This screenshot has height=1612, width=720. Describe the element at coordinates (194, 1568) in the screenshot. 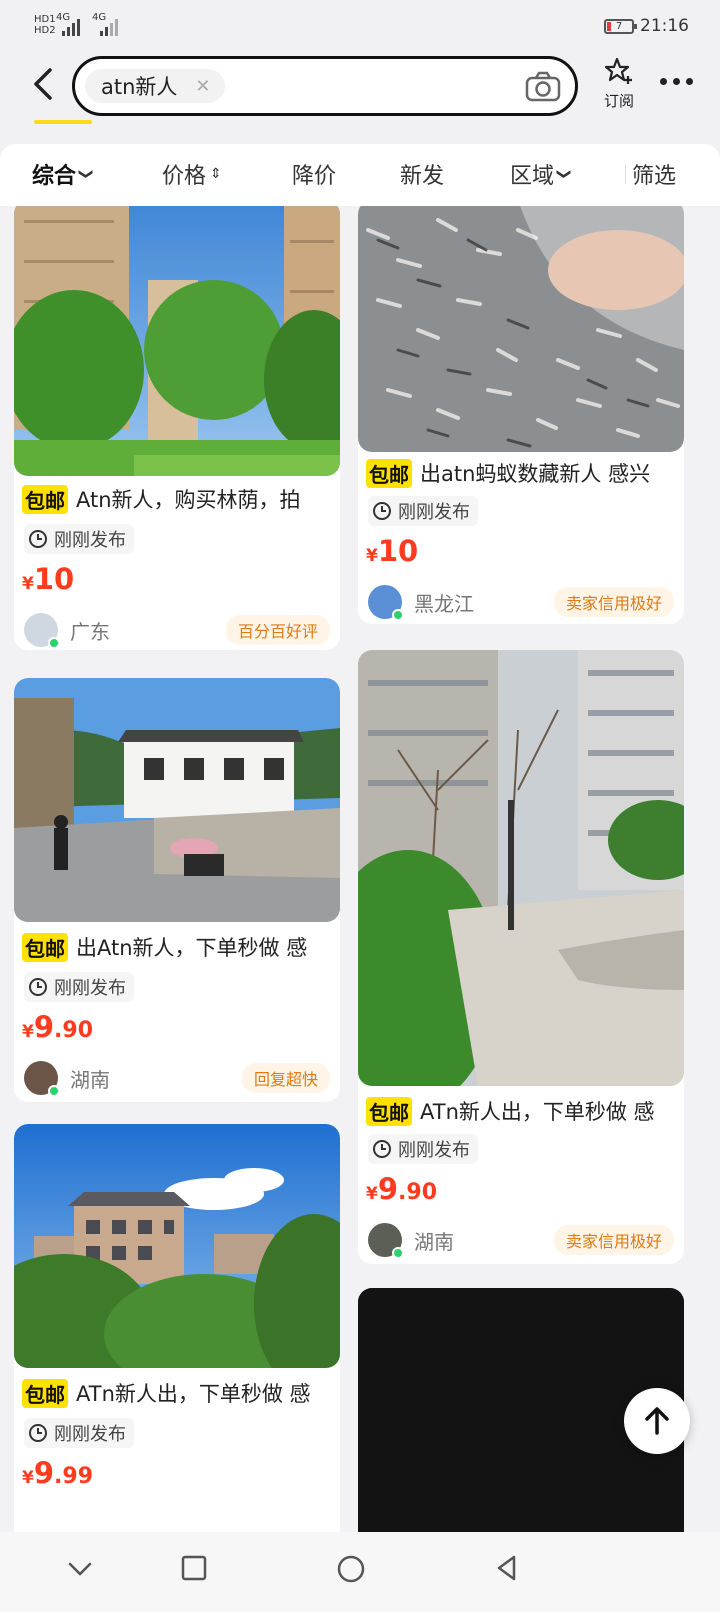

I see `recents-icon` at that location.